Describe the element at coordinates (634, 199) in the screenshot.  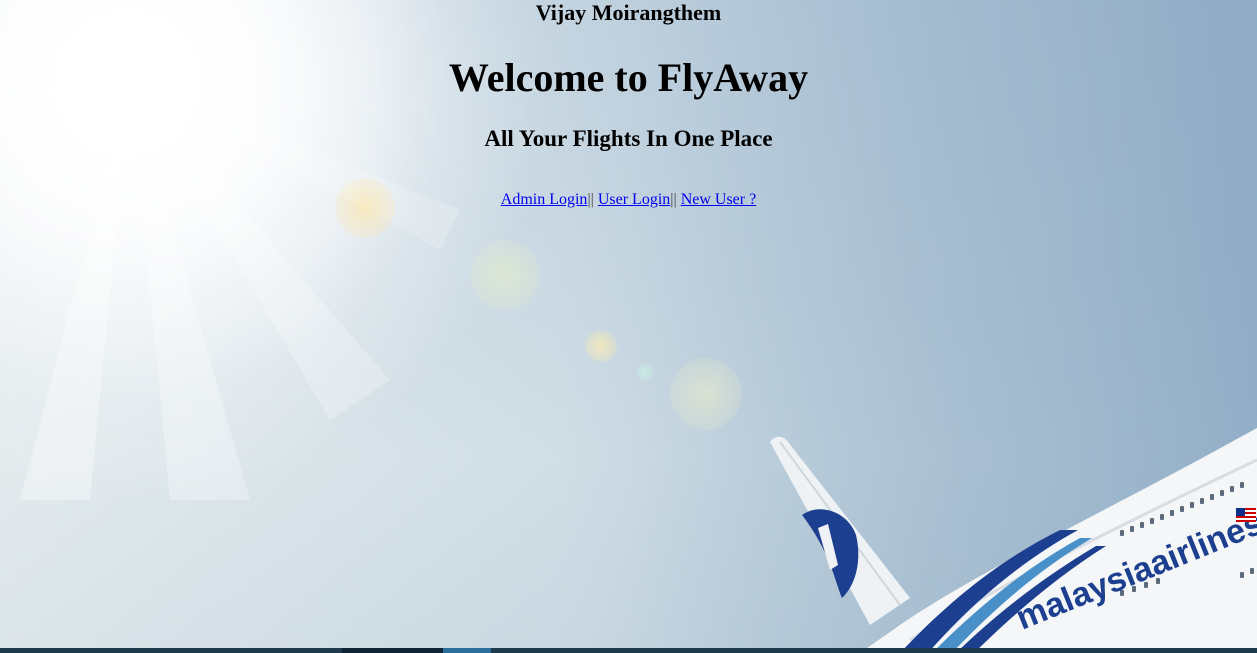
I see `user-login-link: User Login` at that location.